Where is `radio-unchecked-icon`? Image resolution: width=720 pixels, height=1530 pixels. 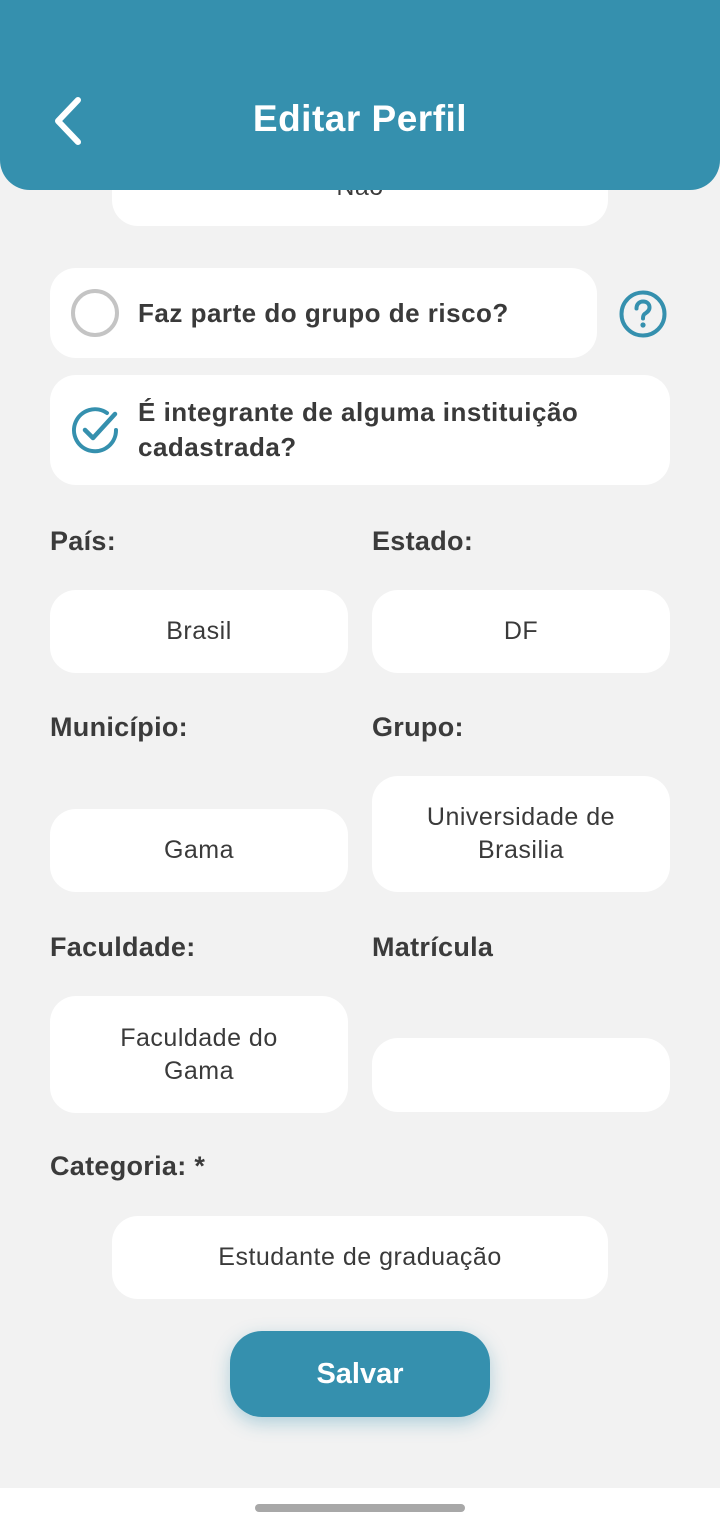
radio-unchecked-icon is located at coordinates (95, 313).